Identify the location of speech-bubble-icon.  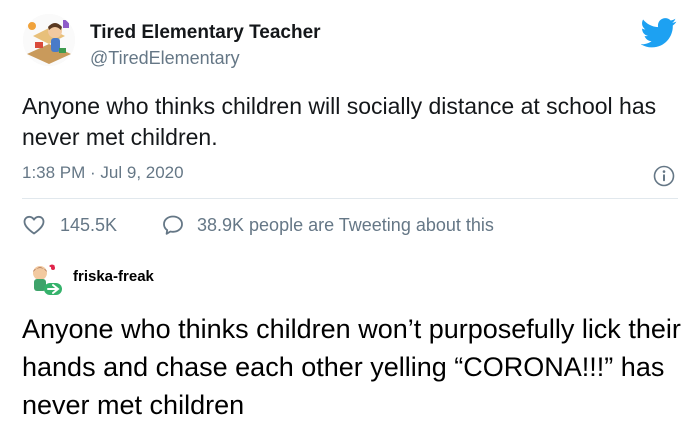
(173, 225).